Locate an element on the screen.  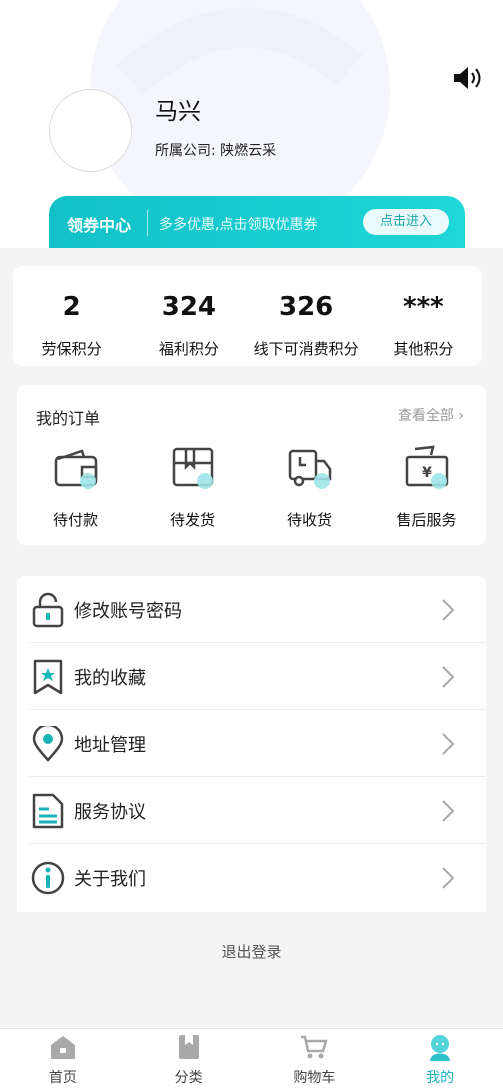
points-item: 326 线下可消费积分 is located at coordinates (306, 316).